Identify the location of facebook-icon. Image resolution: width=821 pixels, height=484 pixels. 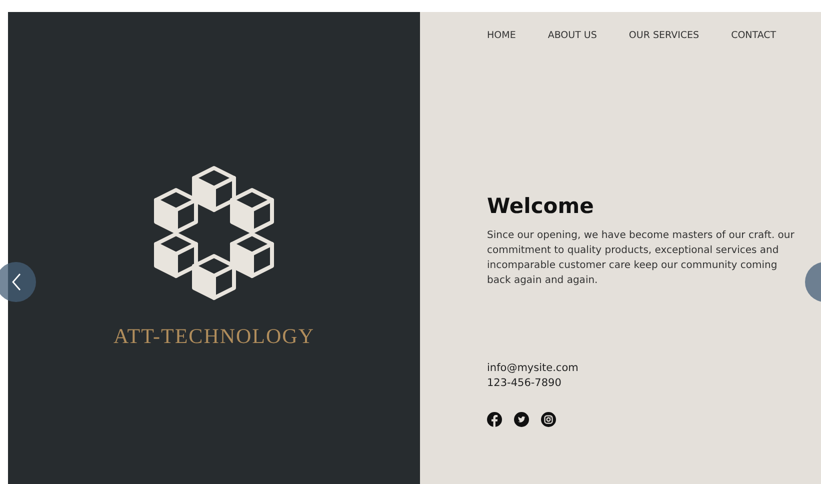
(494, 419).